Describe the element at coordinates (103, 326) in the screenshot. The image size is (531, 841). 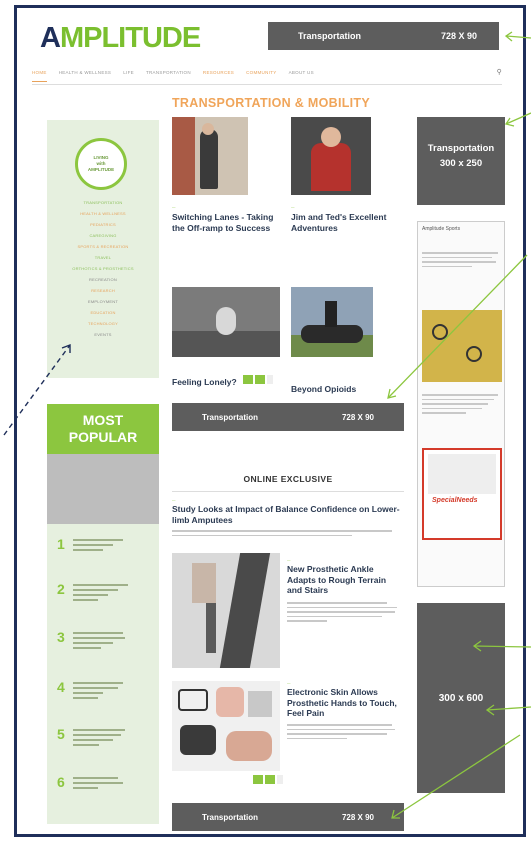
I see `sidebar-item: TECHNOLOGY` at that location.